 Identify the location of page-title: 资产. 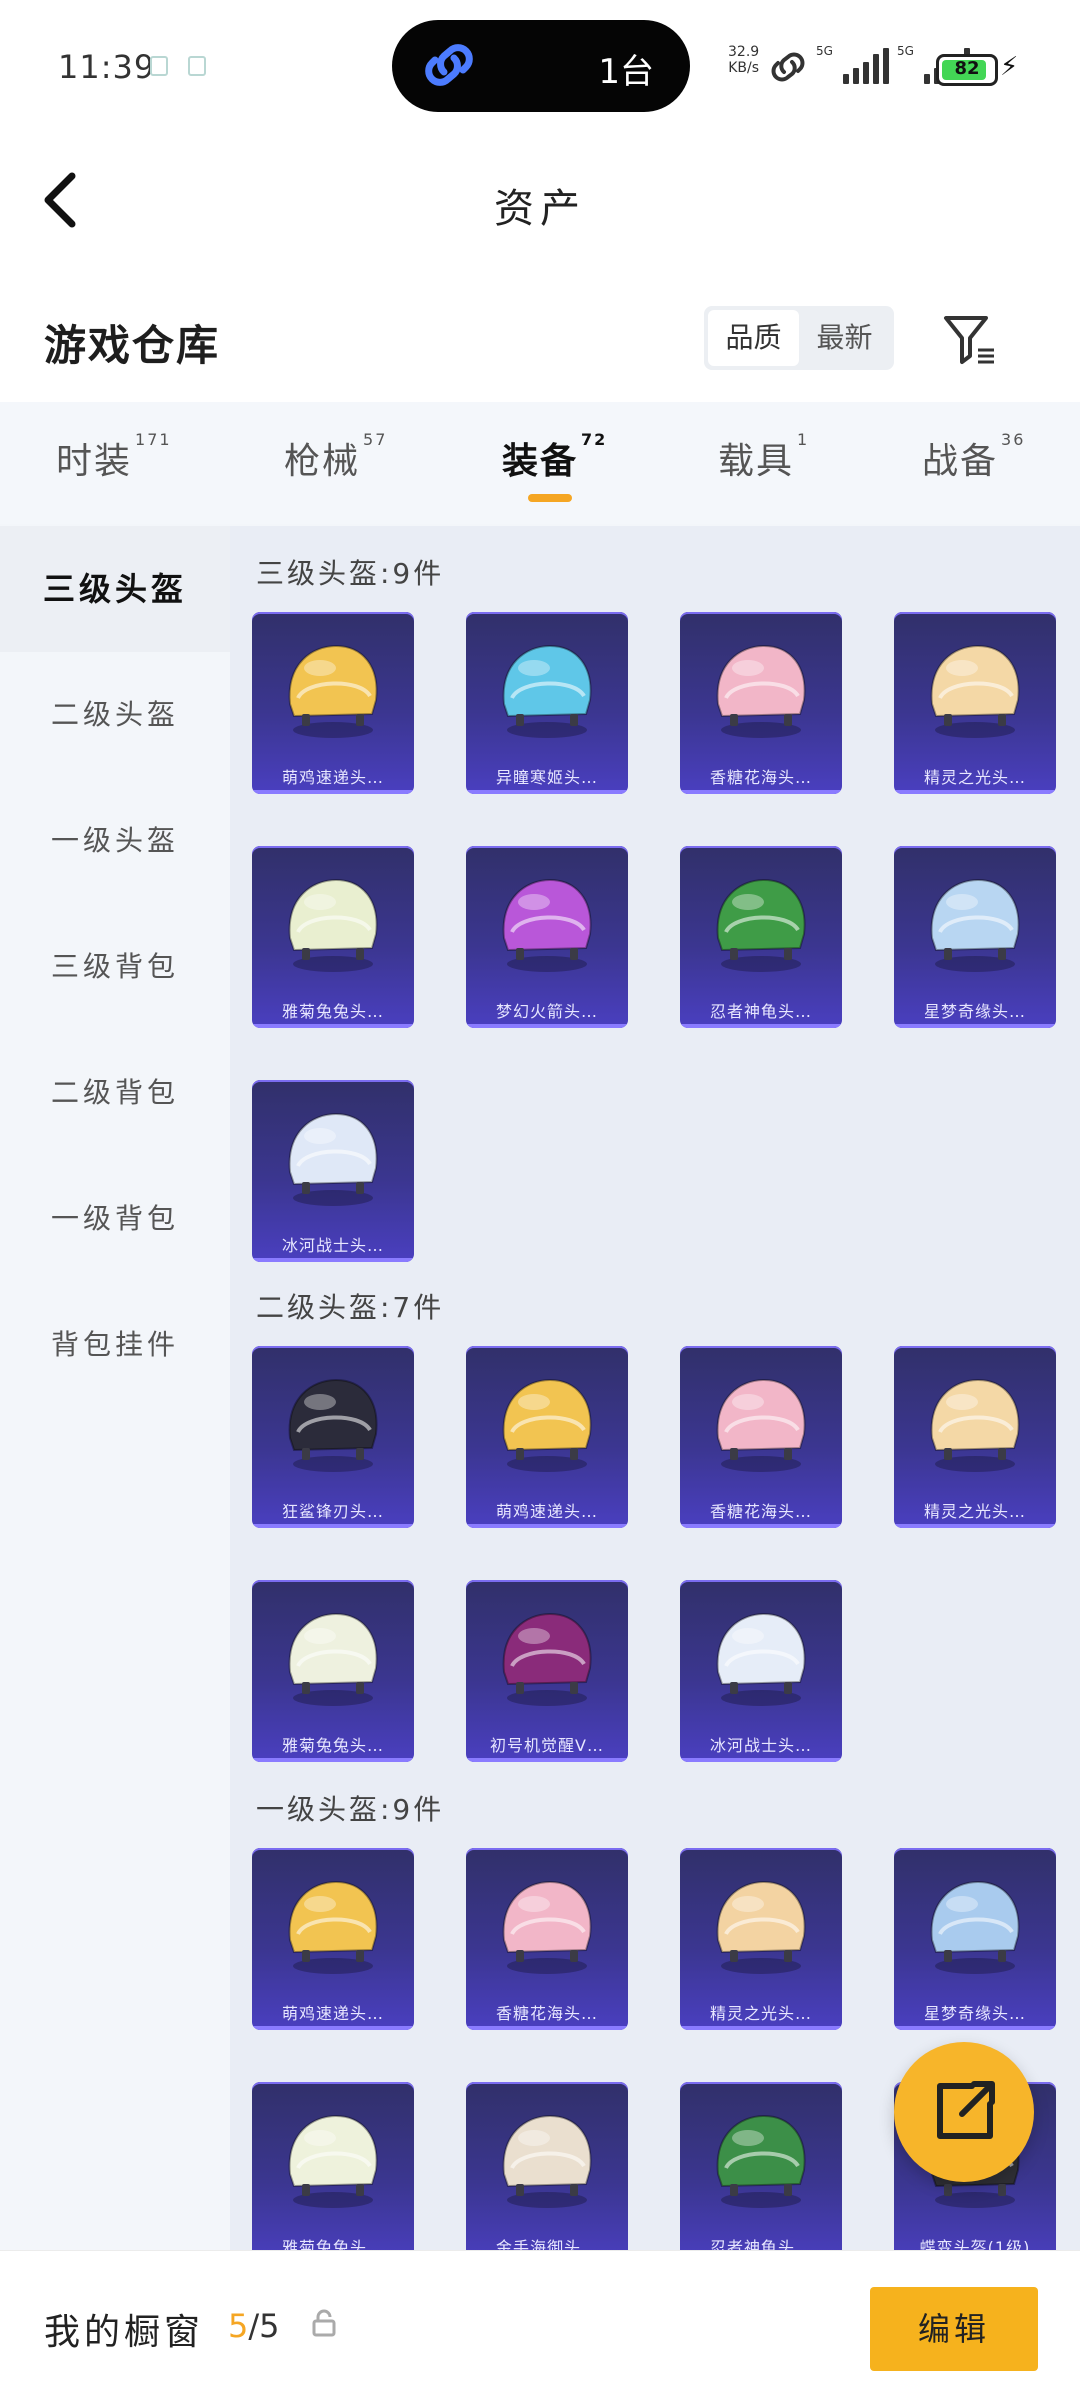
(540, 209).